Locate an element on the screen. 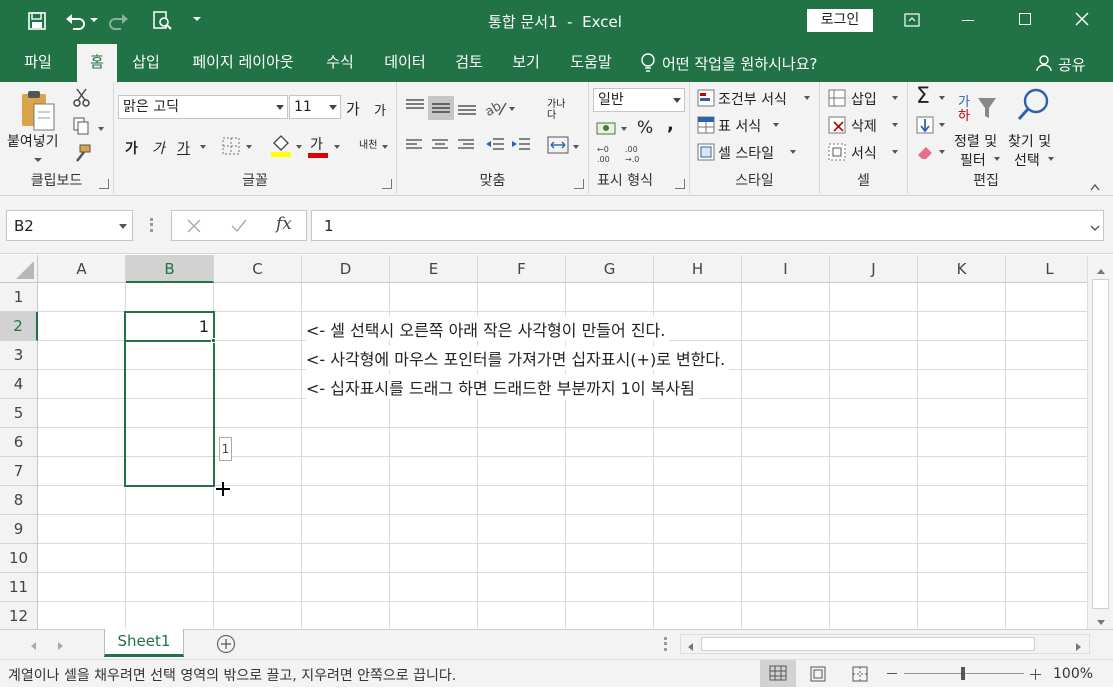 The image size is (1113, 691). underline-dropdown-icon is located at coordinates (203, 147).